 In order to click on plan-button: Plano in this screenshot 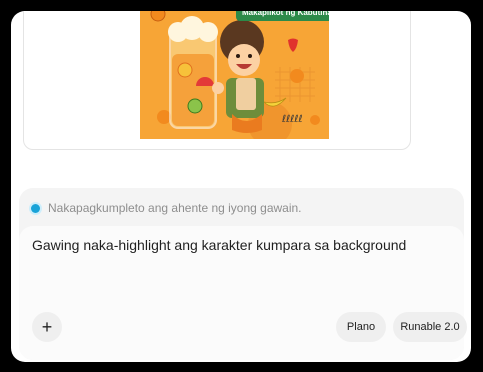, I will do `click(361, 327)`.